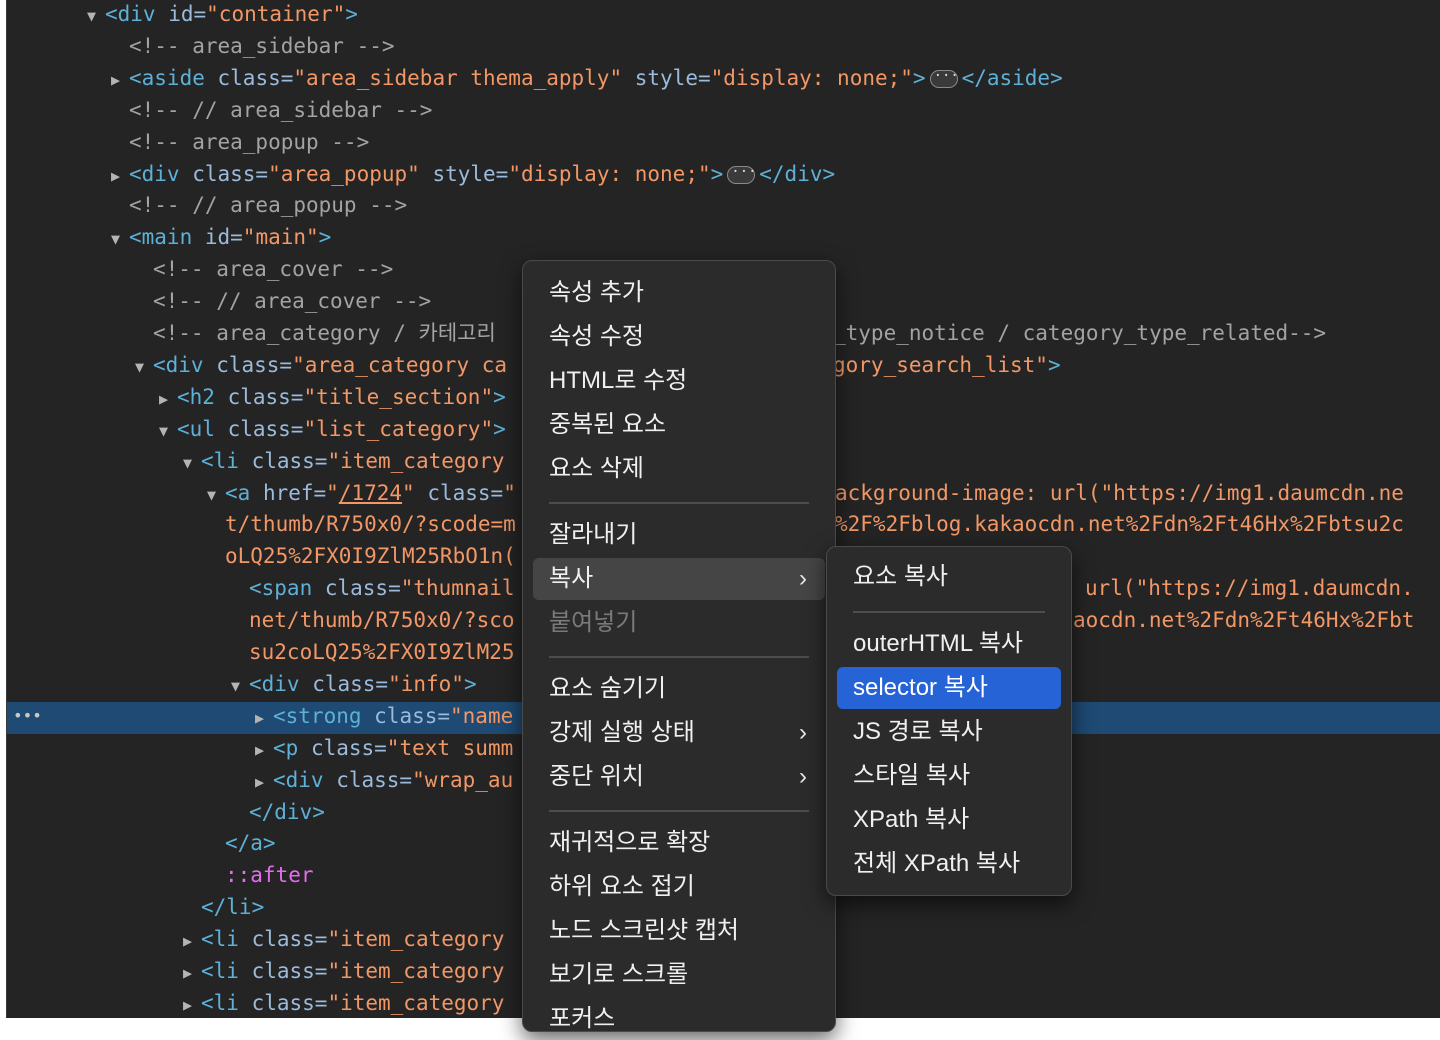  What do you see at coordinates (723, 144) in the screenshot?
I see `dom-node-row: <!-- area_popup -->` at bounding box center [723, 144].